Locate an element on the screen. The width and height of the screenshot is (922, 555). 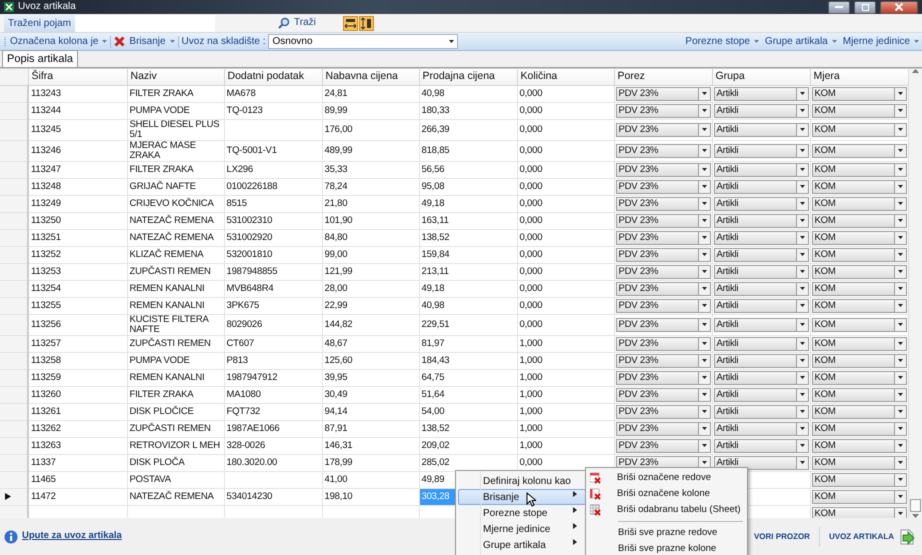
column-header: Mjera is located at coordinates (859, 77).